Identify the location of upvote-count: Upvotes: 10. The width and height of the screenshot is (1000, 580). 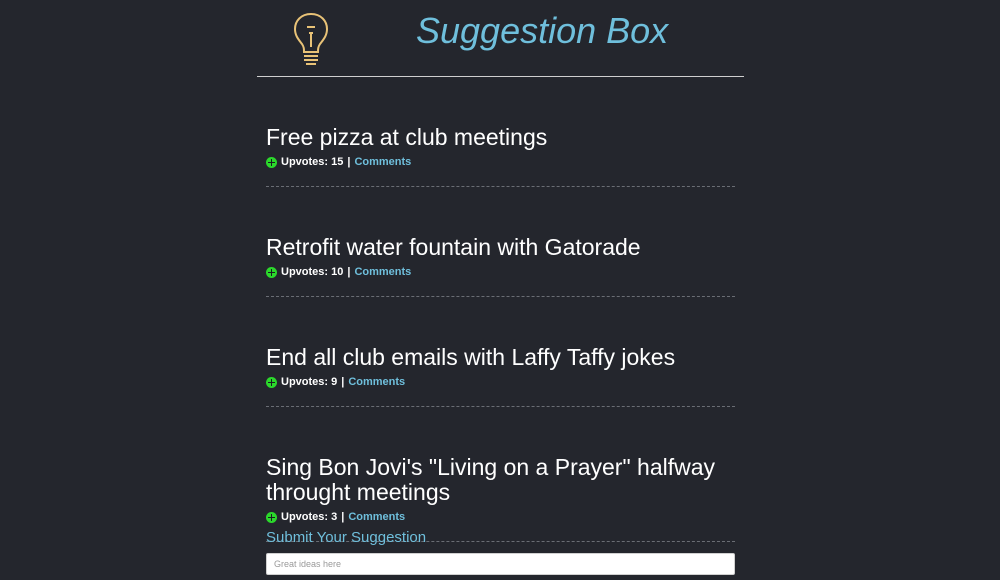
(312, 272).